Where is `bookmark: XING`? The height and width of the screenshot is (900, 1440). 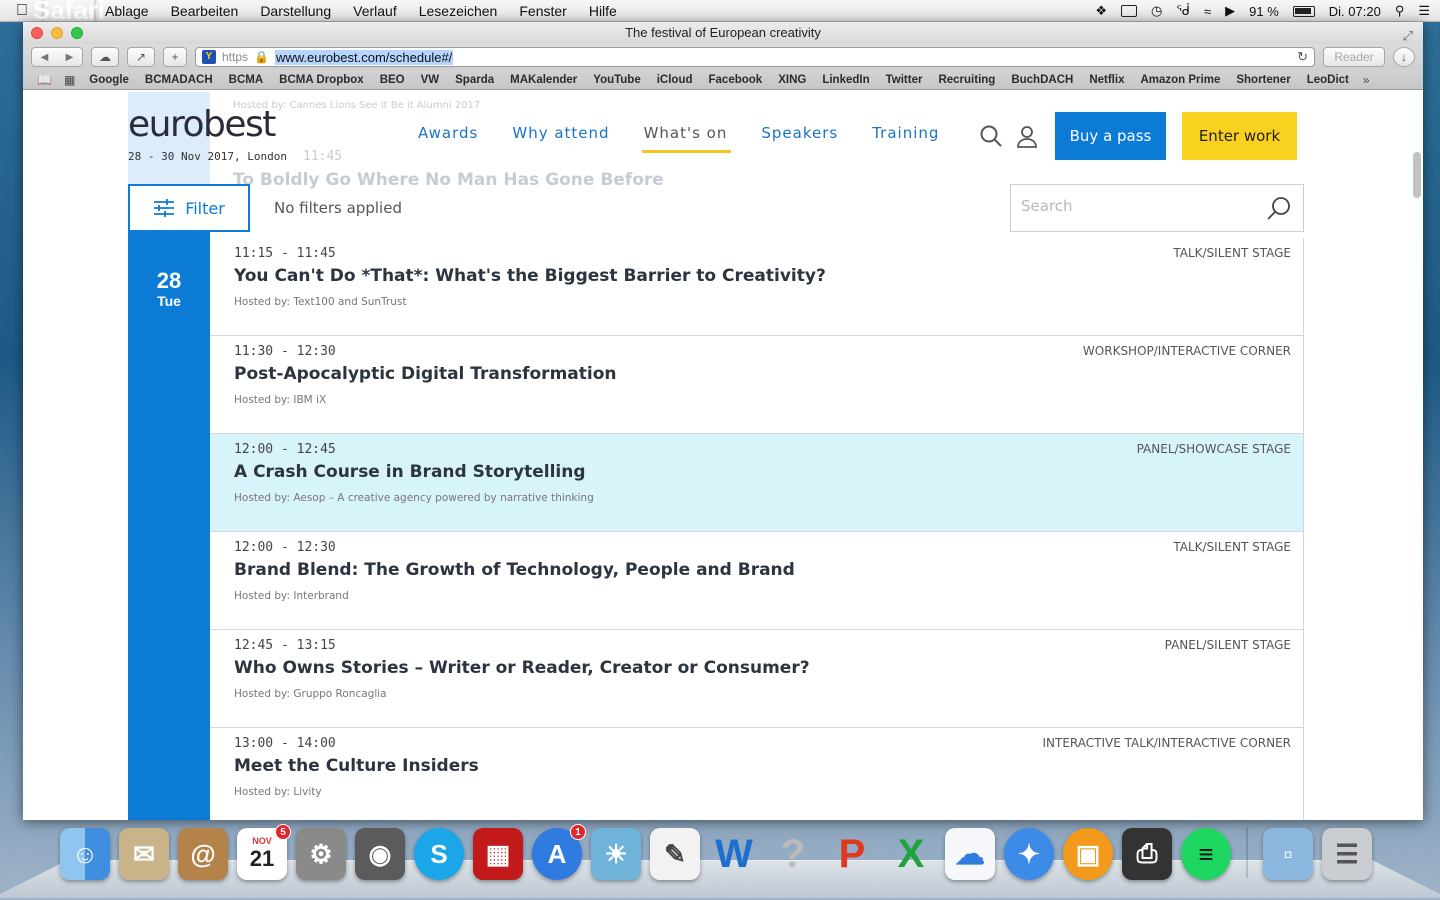 bookmark: XING is located at coordinates (792, 80).